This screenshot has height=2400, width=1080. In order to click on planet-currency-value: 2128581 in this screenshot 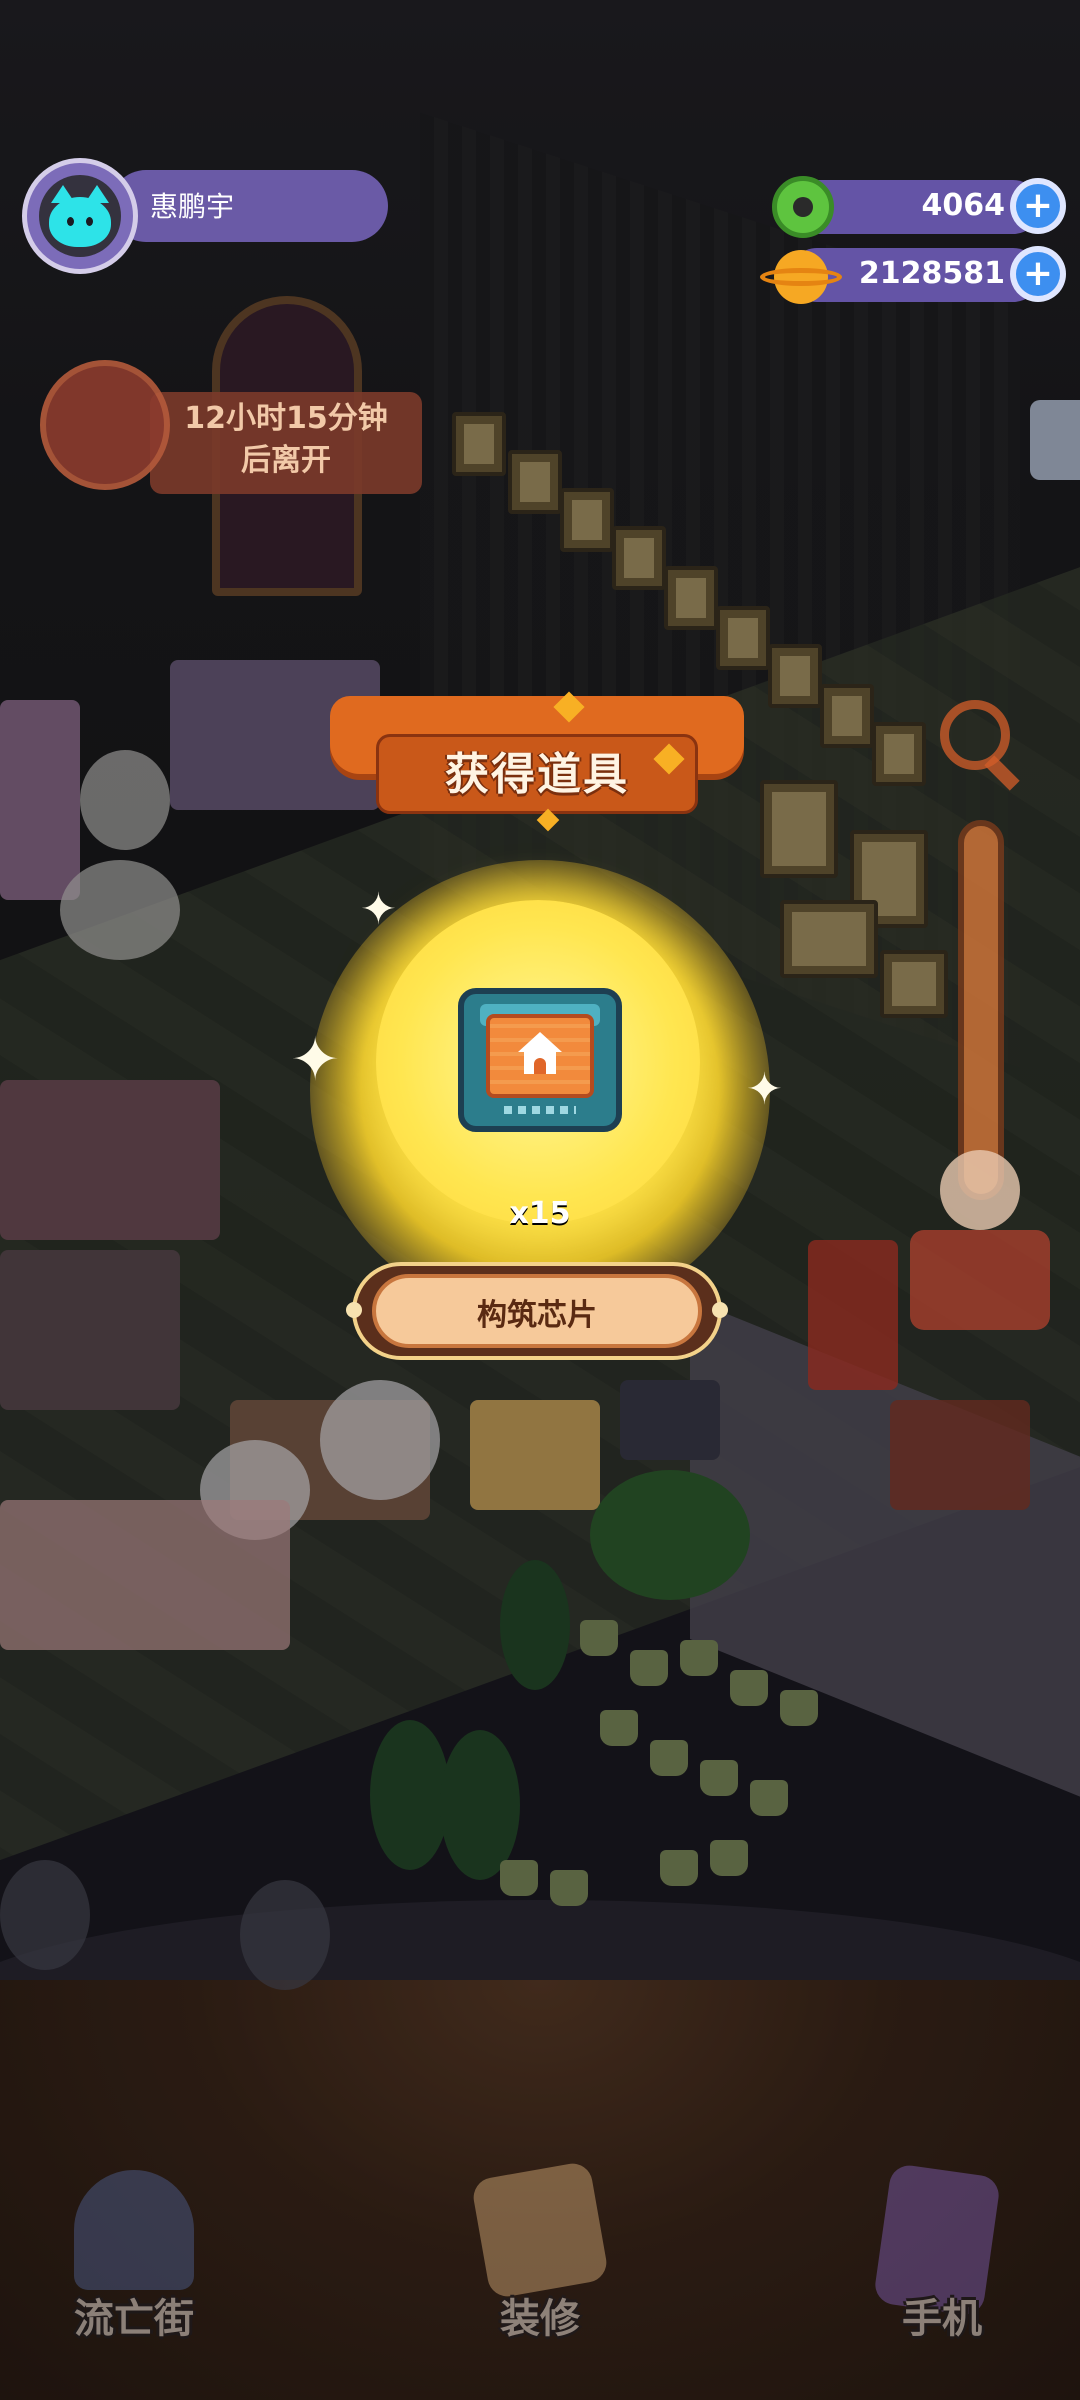, I will do `click(931, 273)`.